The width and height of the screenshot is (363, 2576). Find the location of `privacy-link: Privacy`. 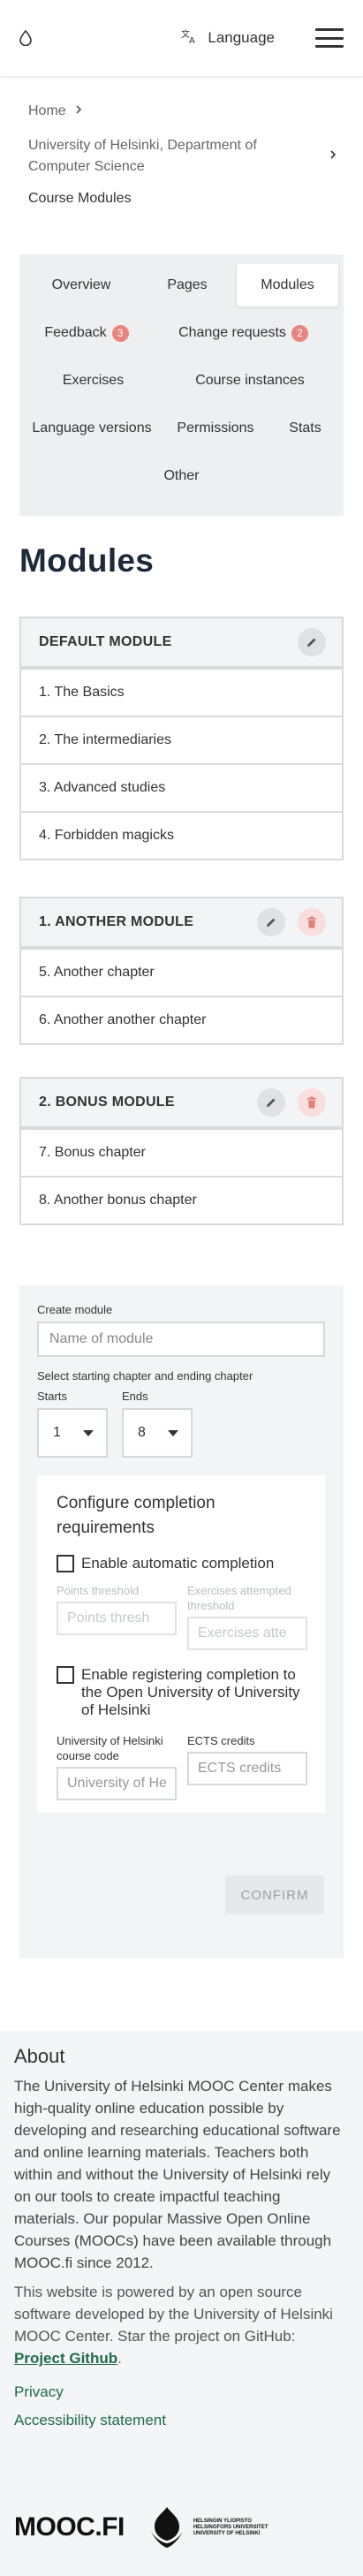

privacy-link: Privacy is located at coordinates (181, 2392).